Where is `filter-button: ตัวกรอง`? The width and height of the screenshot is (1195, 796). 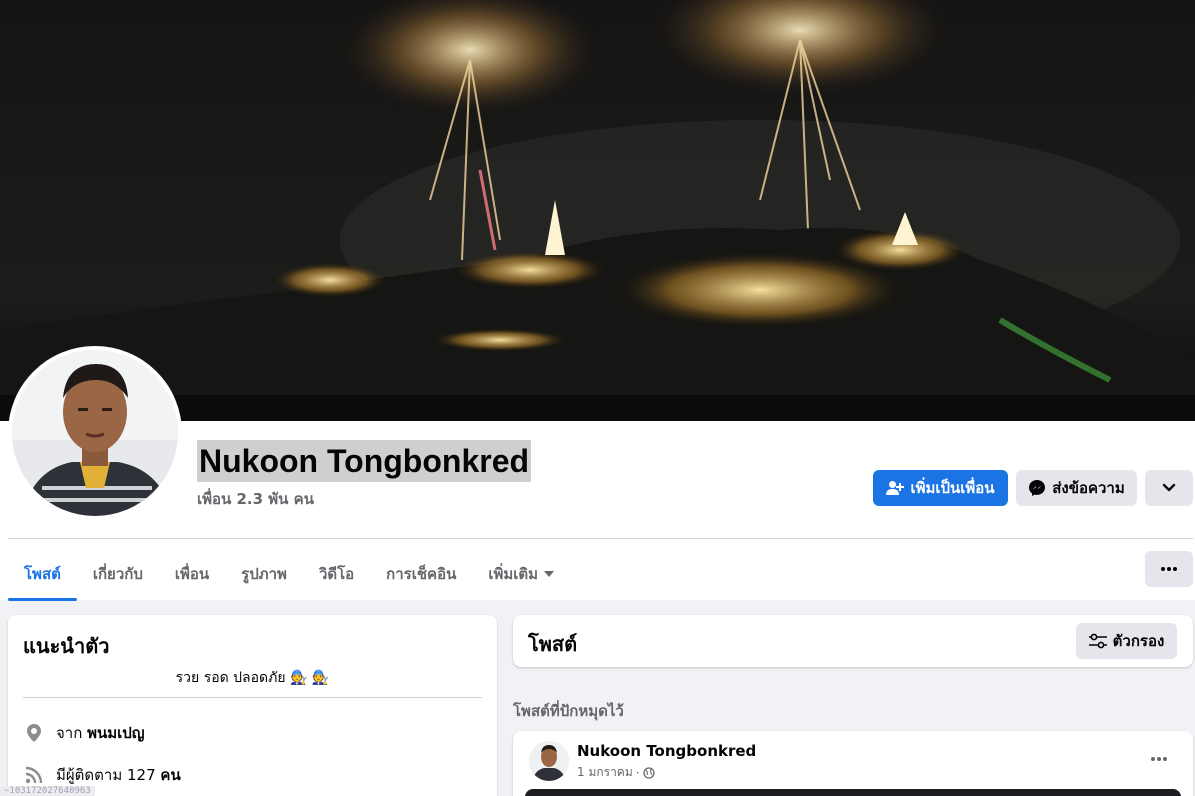
filter-button: ตัวกรอง is located at coordinates (1126, 641).